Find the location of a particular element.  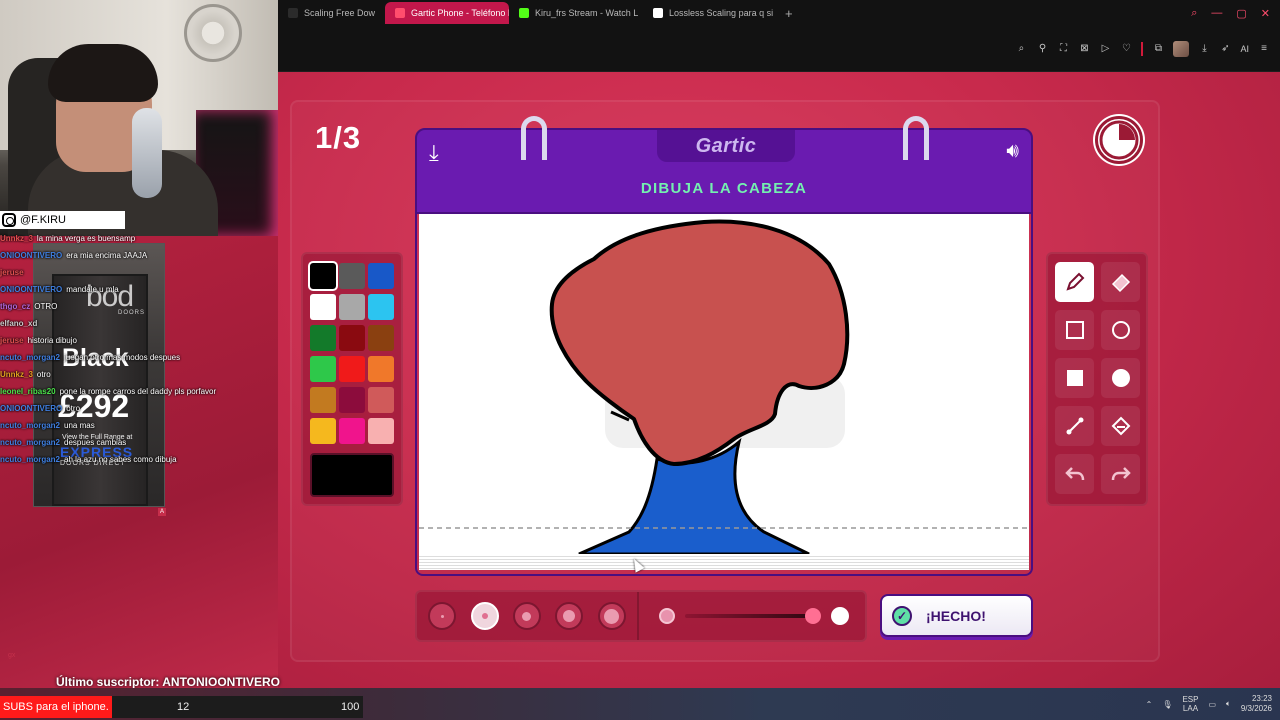

new-tab-button: + is located at coordinates (789, 13).